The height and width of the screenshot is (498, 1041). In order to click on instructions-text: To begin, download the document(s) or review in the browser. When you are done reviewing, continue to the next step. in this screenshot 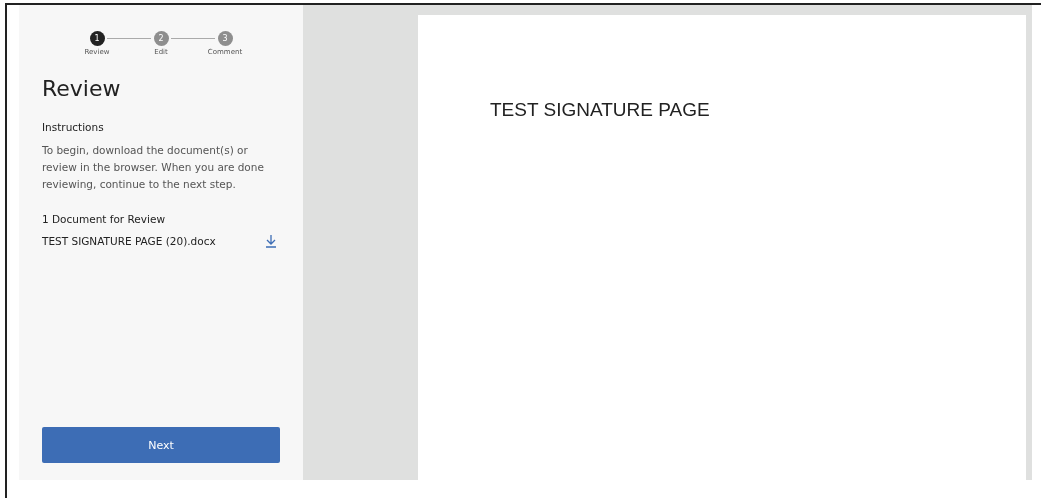, I will do `click(153, 167)`.